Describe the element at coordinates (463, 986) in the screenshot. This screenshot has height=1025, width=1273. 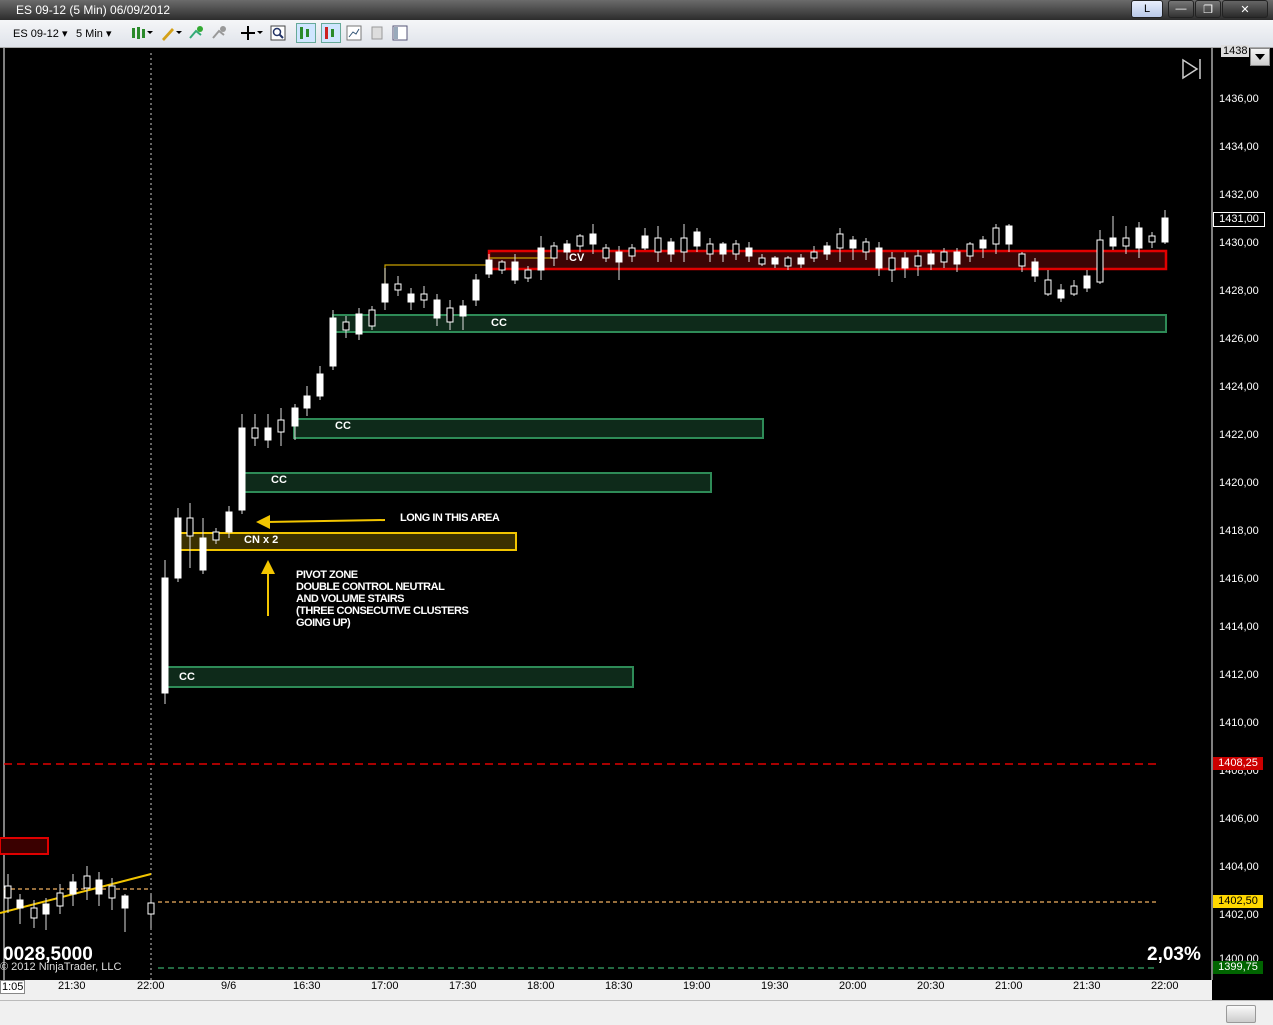
I see `time-label: 17:30` at that location.